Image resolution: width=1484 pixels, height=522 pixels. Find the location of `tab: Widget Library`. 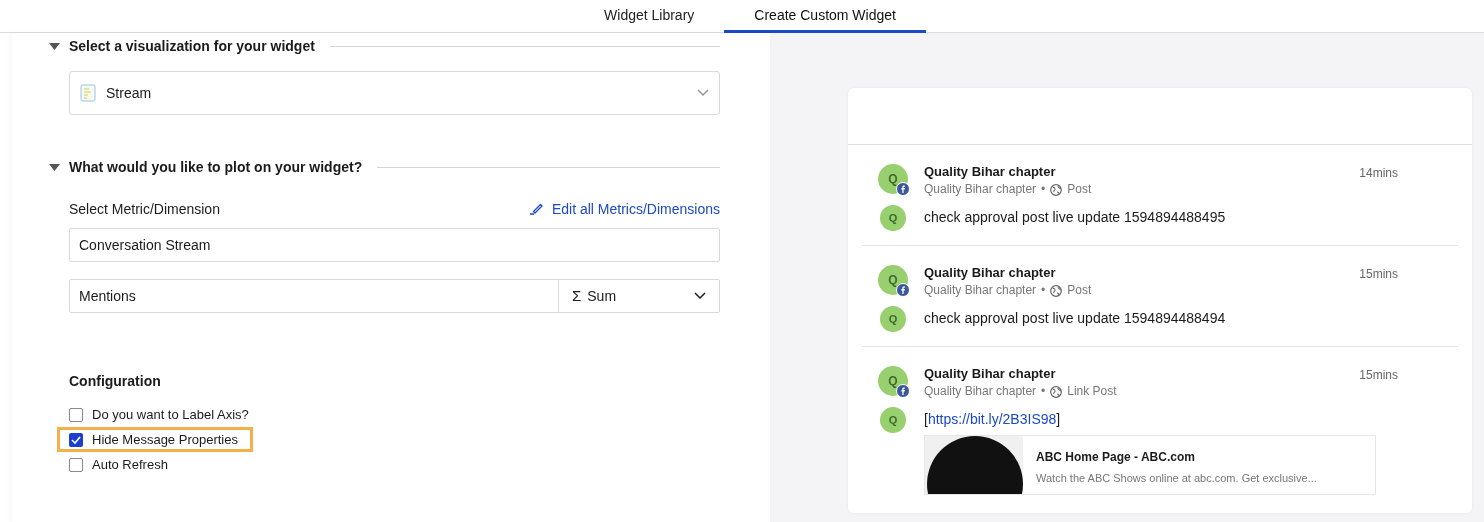

tab: Widget Library is located at coordinates (649, 16).